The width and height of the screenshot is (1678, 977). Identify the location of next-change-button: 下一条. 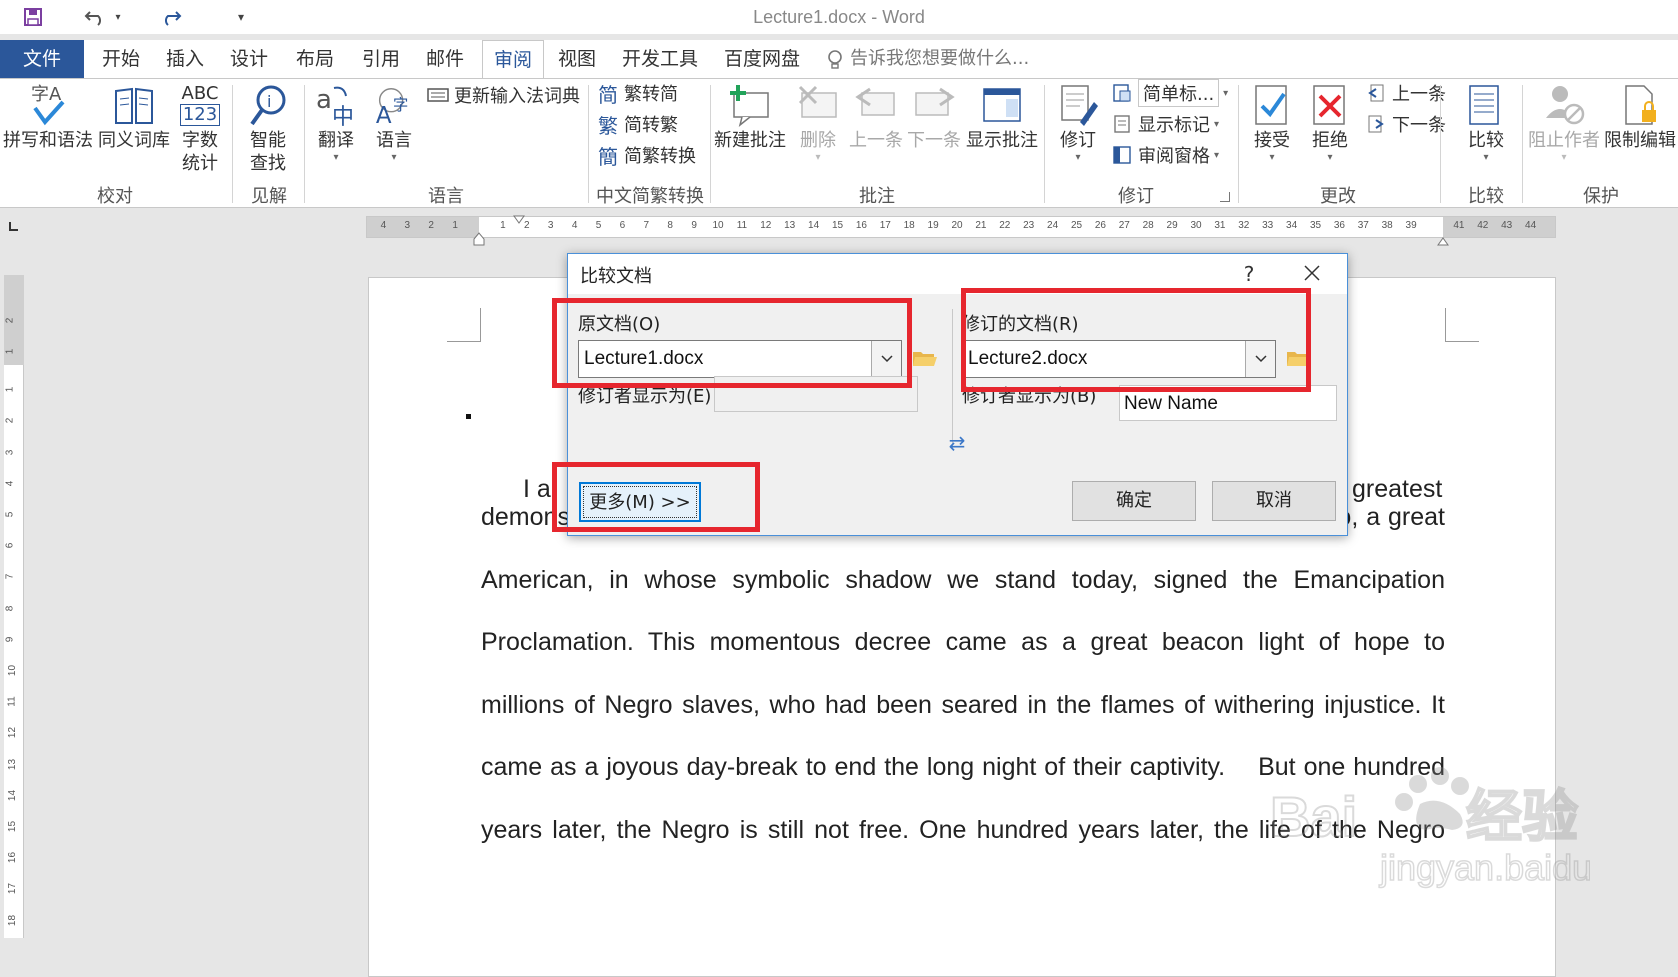
(1405, 124).